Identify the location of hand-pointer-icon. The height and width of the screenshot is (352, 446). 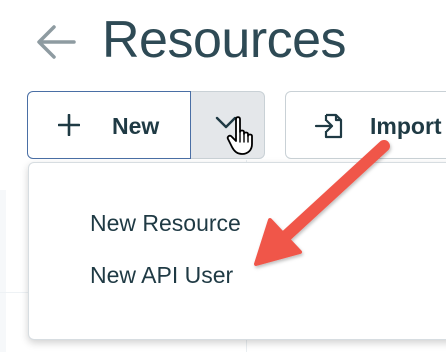
(239, 135).